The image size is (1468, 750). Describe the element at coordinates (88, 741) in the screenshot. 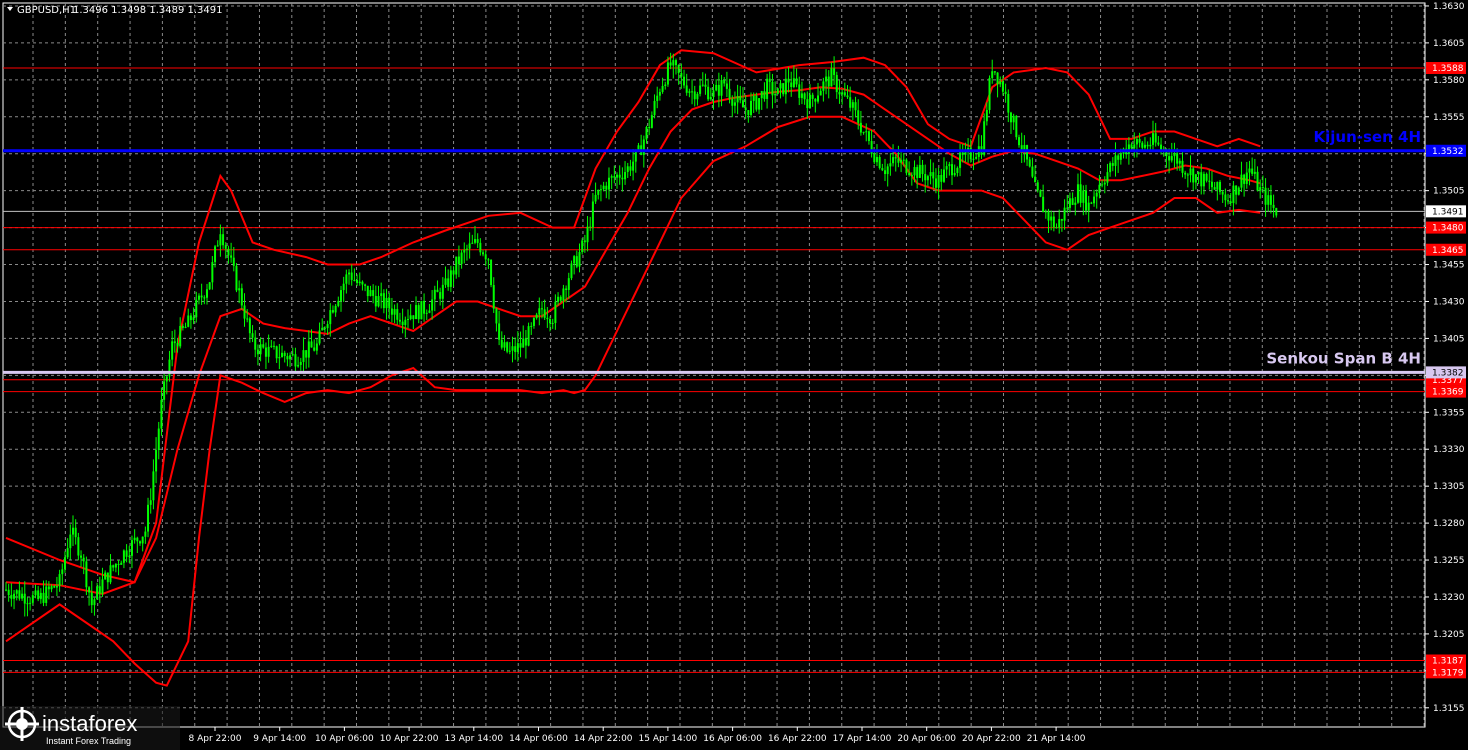

I see `watermark-tagline: Instant Forex Trading` at that location.